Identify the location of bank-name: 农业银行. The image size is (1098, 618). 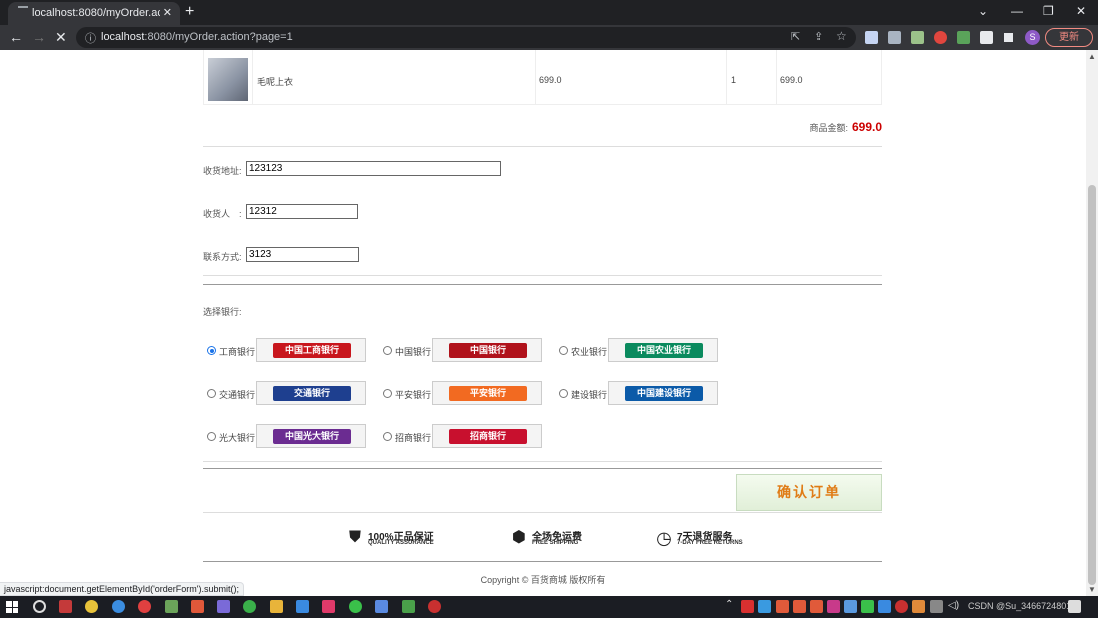
(589, 351).